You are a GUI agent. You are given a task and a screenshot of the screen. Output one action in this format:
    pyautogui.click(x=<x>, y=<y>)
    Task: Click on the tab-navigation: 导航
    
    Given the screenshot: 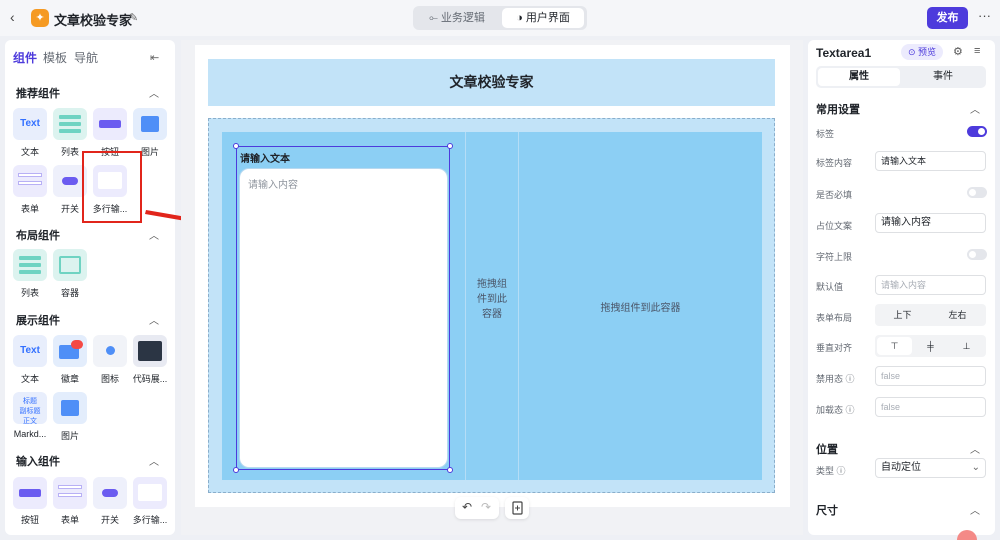 What is the action you would take?
    pyautogui.click(x=86, y=57)
    